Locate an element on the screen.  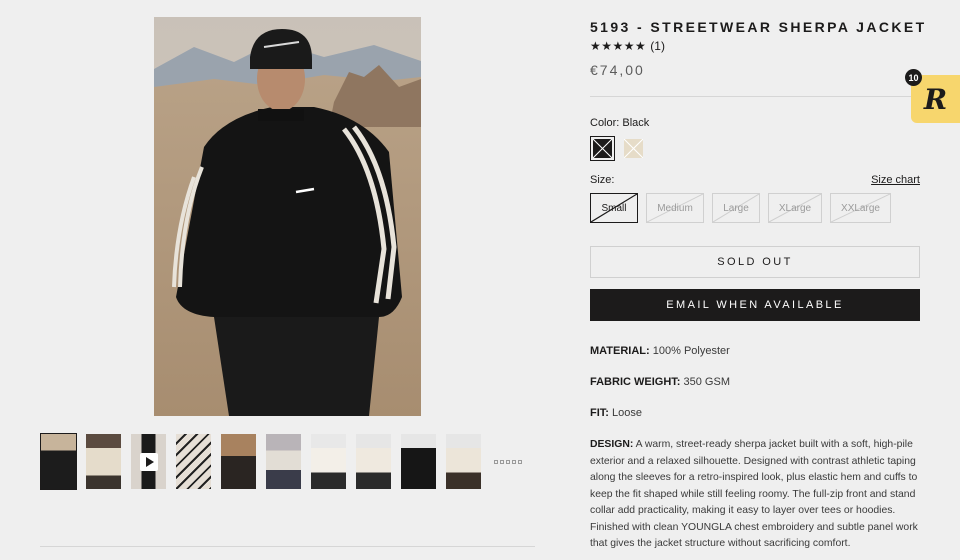
spec-value: 100% Polyester is located at coordinates (691, 351).